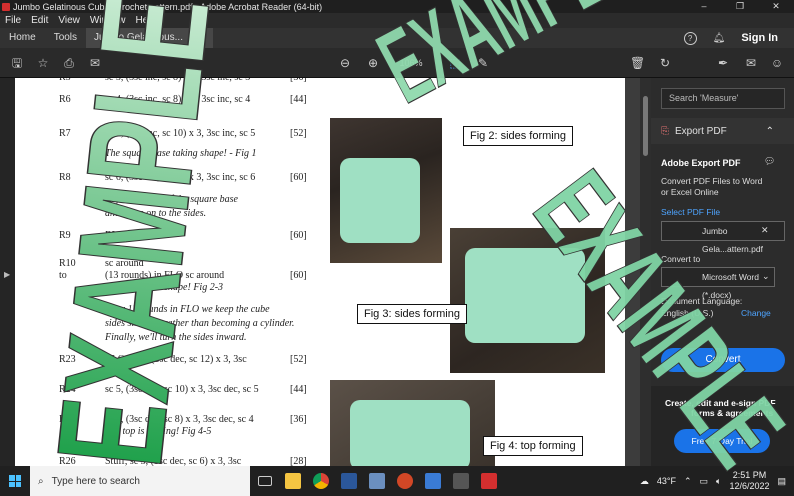 This screenshot has width=794, height=496. I want to click on convert-button: Convert, so click(723, 360).